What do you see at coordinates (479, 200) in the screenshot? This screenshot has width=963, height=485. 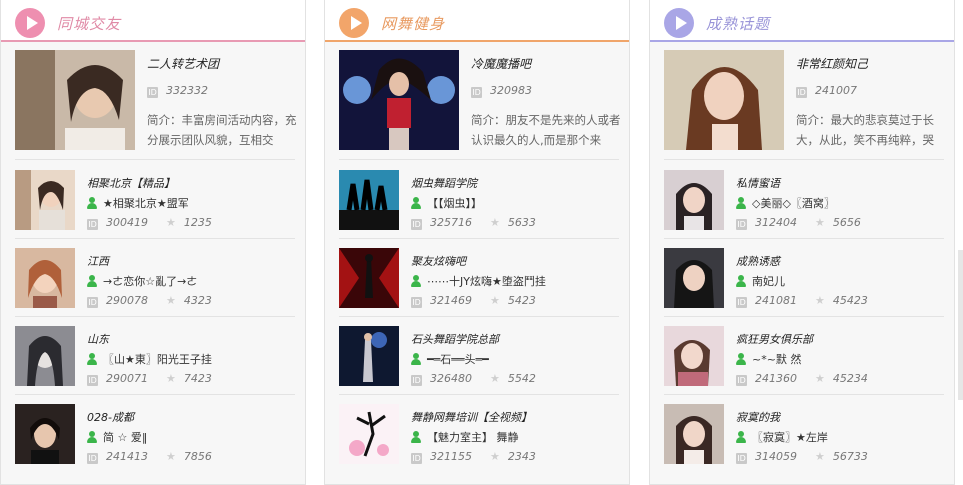 I see `list-item: 烟虫舞蹈学院 【【烟虫】】 ID 325716 ★ 5633` at bounding box center [479, 200].